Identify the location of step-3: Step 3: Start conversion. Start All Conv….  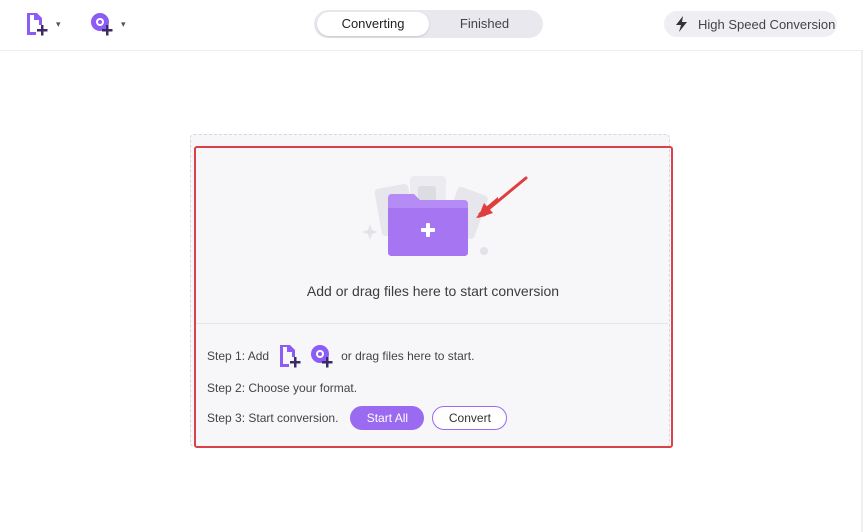
(357, 418).